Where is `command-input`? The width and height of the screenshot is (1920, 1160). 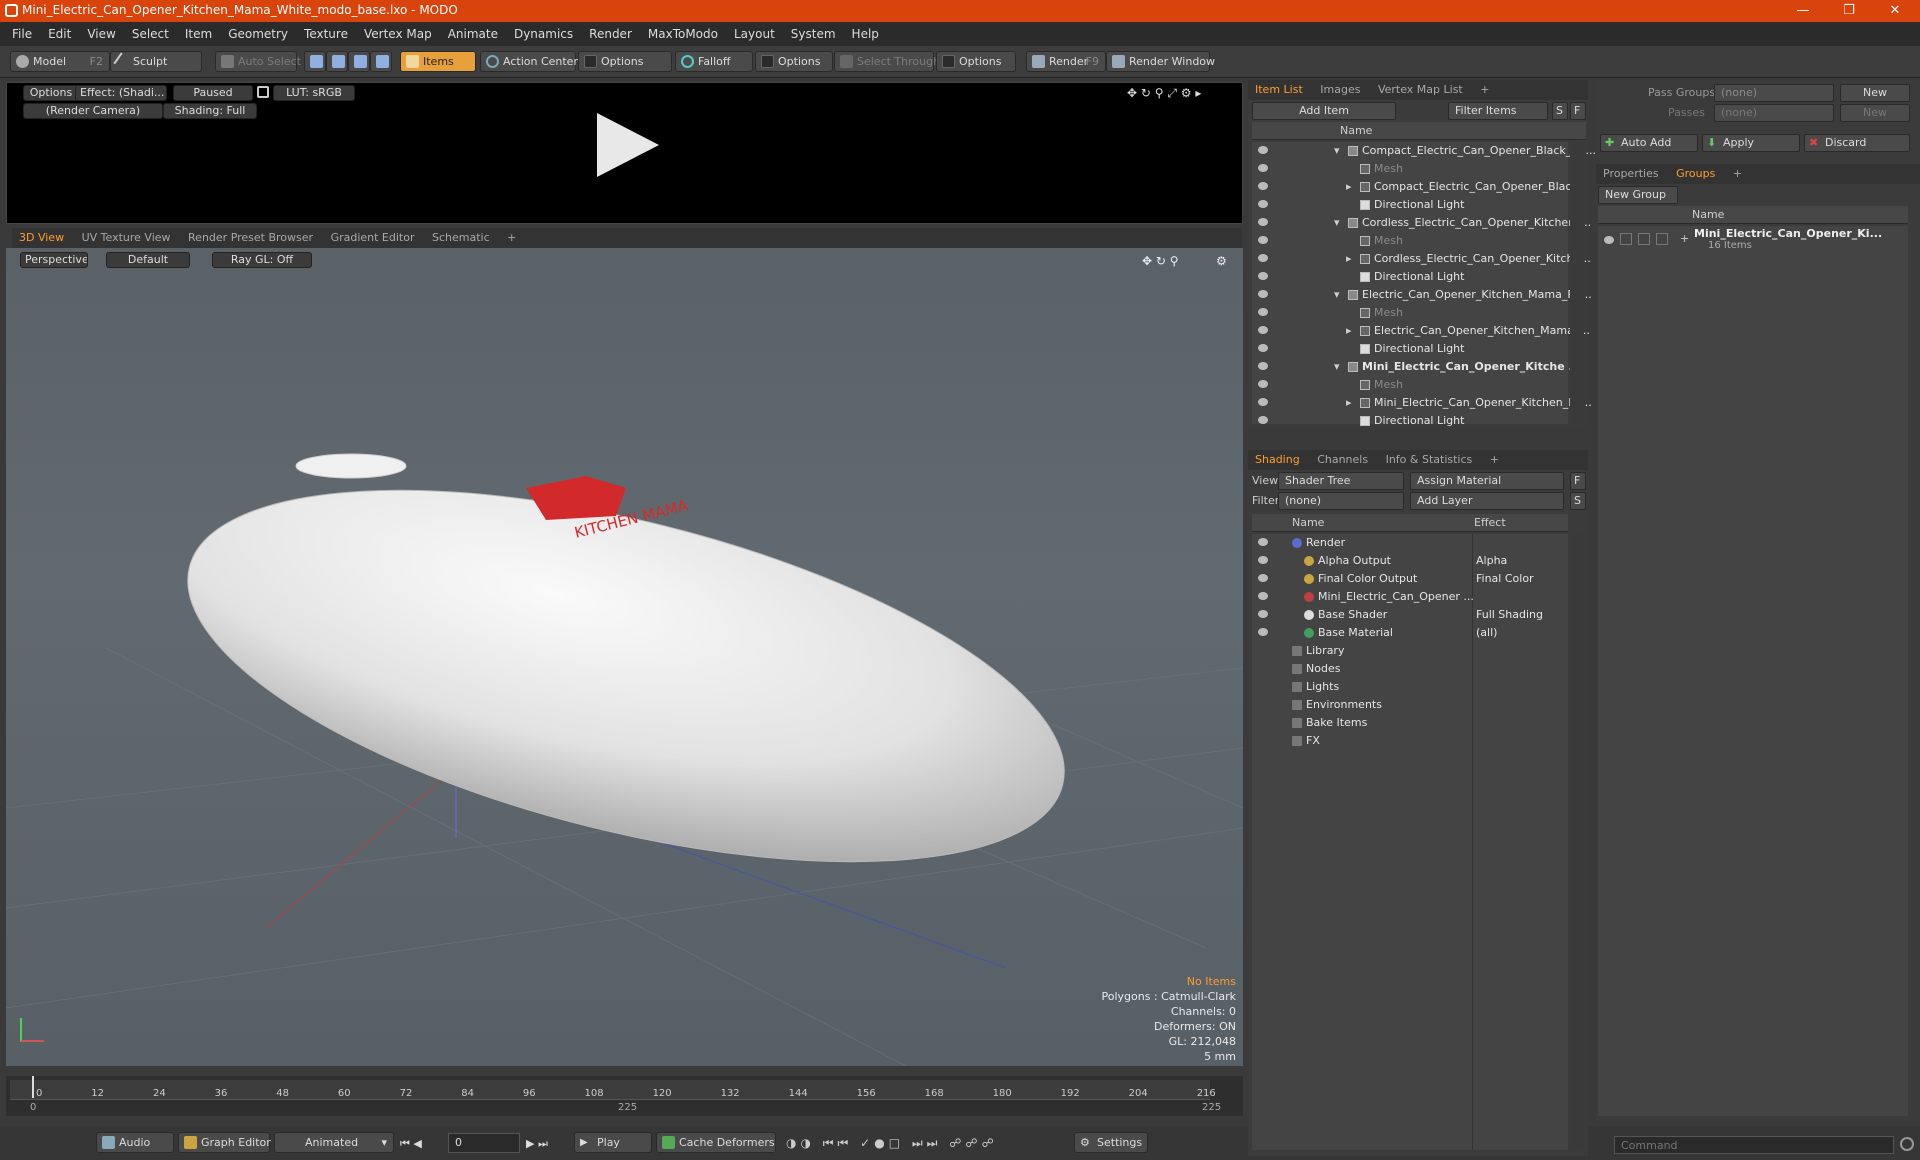 command-input is located at coordinates (1754, 1145).